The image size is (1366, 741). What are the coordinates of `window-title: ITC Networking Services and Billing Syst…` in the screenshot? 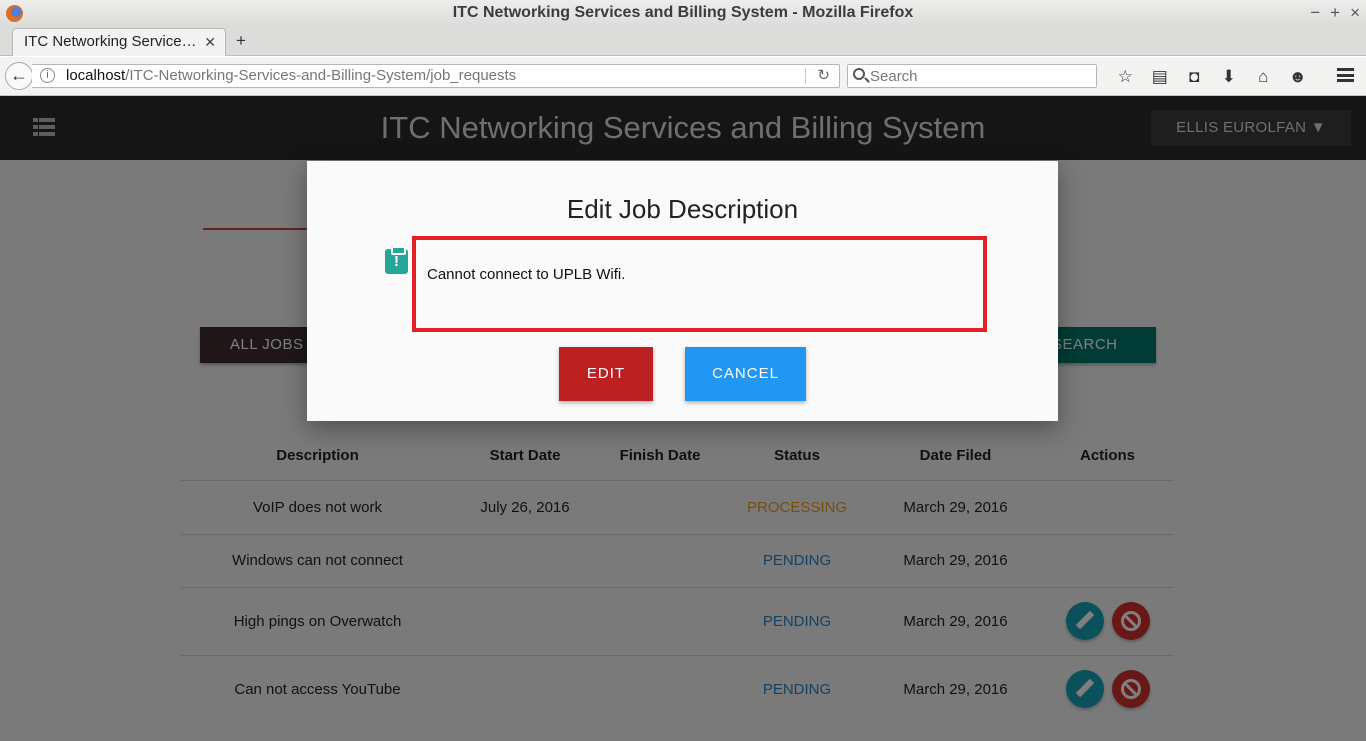 It's located at (683, 12).